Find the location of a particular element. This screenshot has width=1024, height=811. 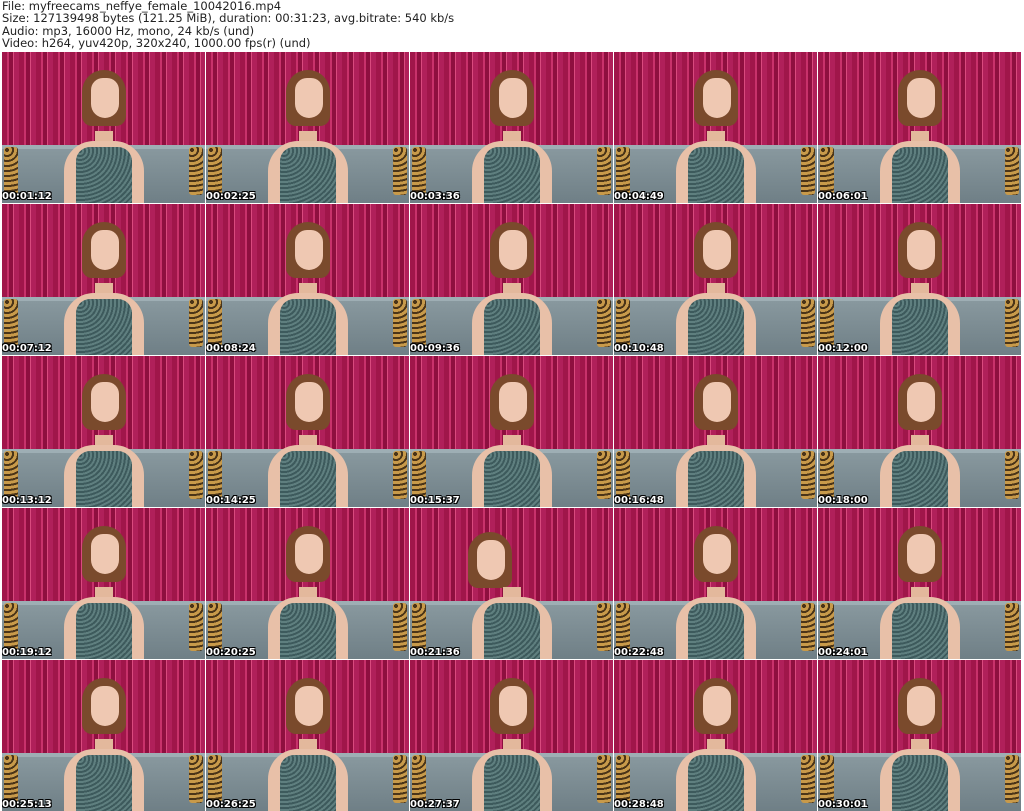

timestamp: 00:21:36 is located at coordinates (435, 652).